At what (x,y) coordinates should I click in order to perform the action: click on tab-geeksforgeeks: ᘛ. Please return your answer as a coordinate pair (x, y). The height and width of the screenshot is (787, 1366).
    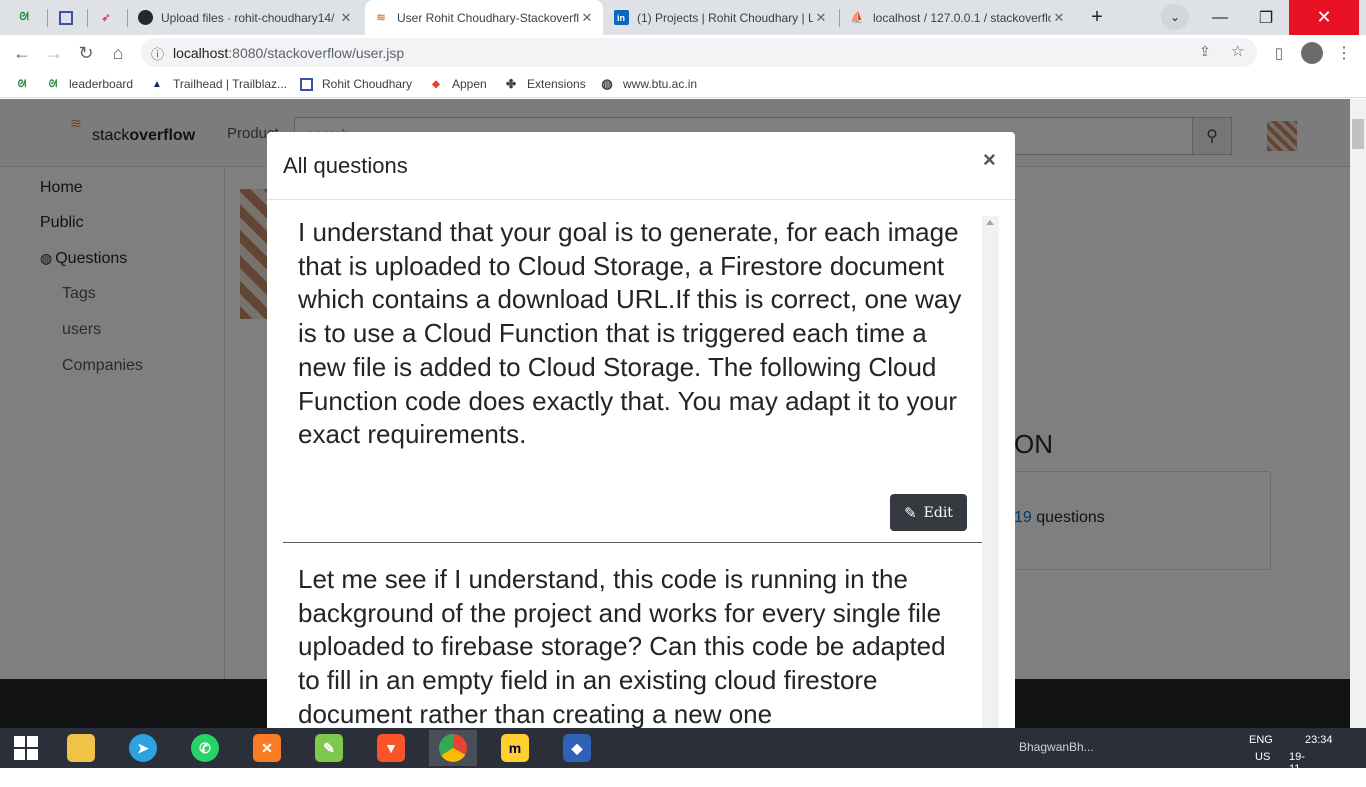
    Looking at the image, I should click on (27, 17).